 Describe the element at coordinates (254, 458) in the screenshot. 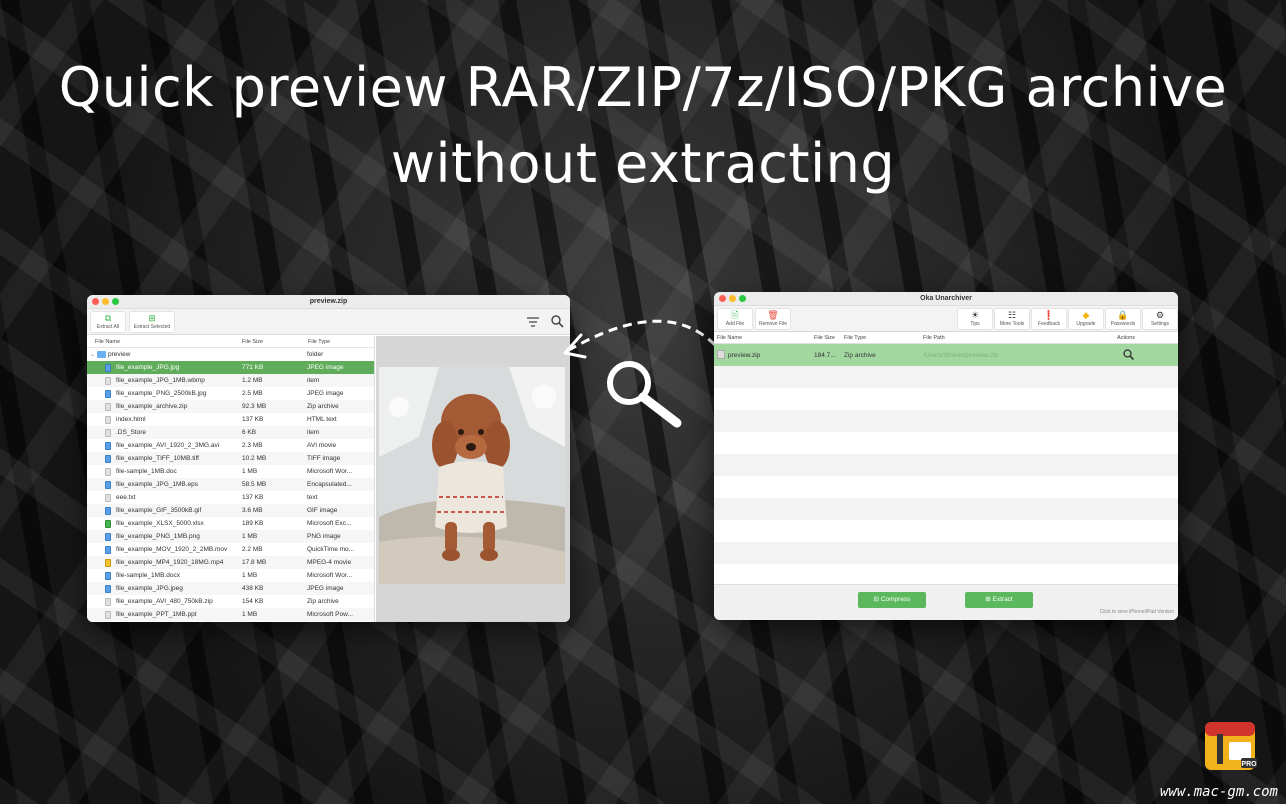

I see `file-size: 10.2 MB` at that location.